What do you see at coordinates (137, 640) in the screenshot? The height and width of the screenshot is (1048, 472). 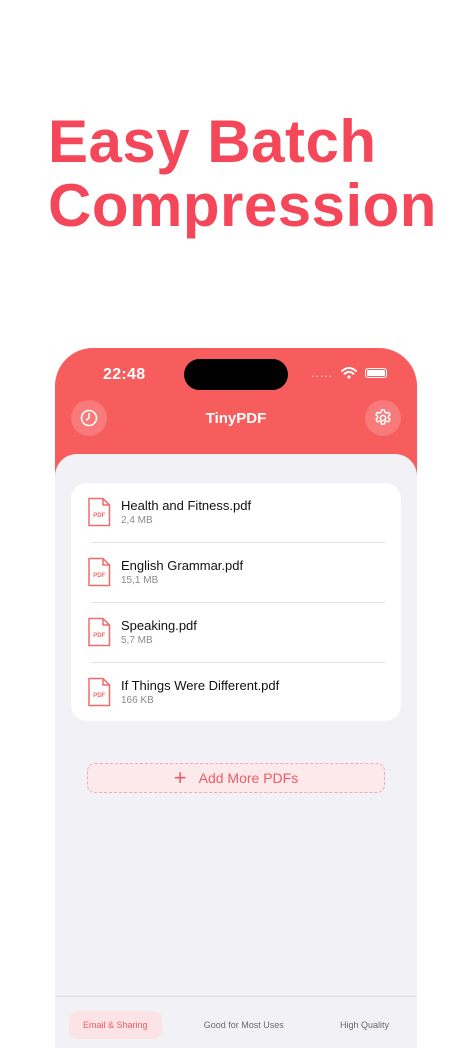 I see `file-size: 5,7 MB` at bounding box center [137, 640].